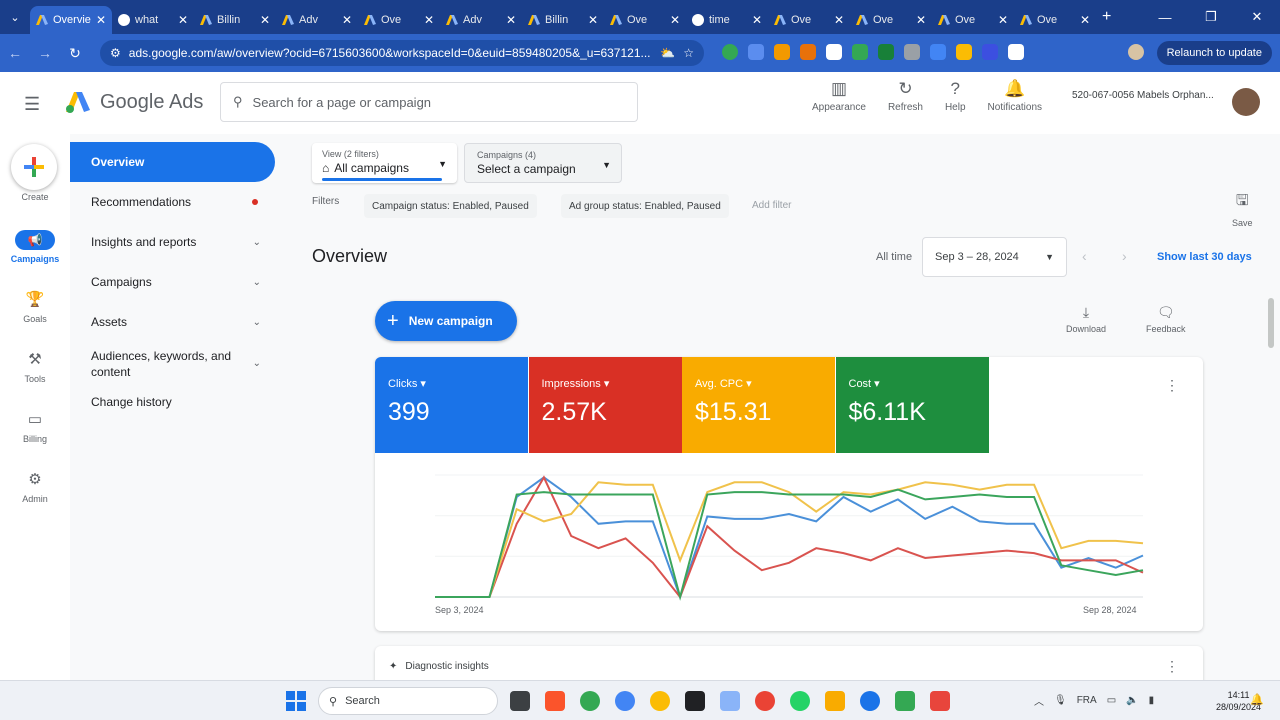 Image resolution: width=1280 pixels, height=720 pixels. Describe the element at coordinates (35, 247) in the screenshot. I see `rail-item-campaigns: 📢 Campaigns` at that location.